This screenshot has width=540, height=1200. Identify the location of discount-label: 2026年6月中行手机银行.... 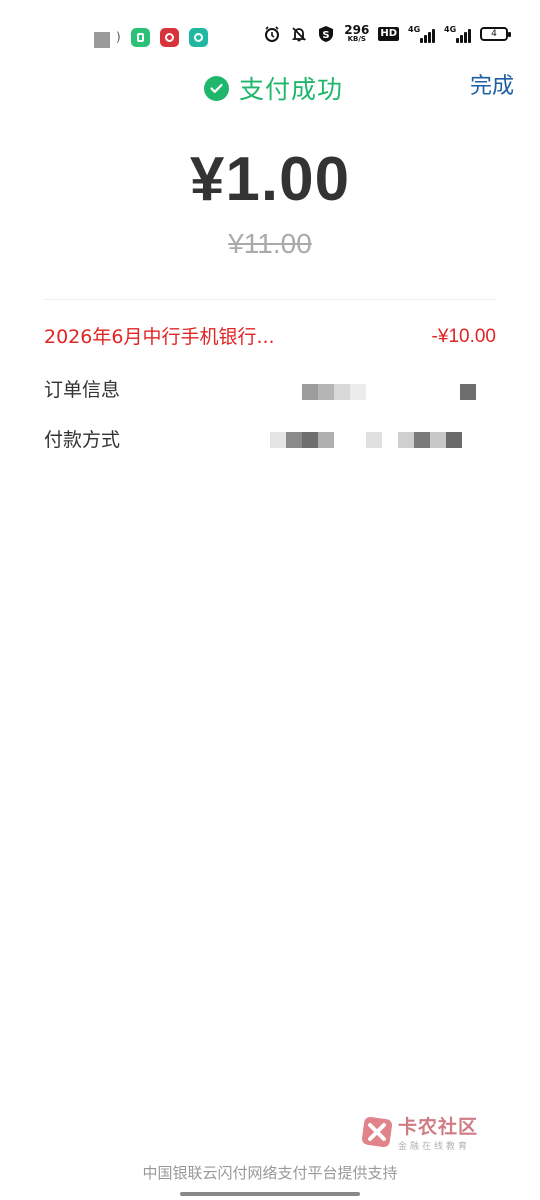
(159, 337).